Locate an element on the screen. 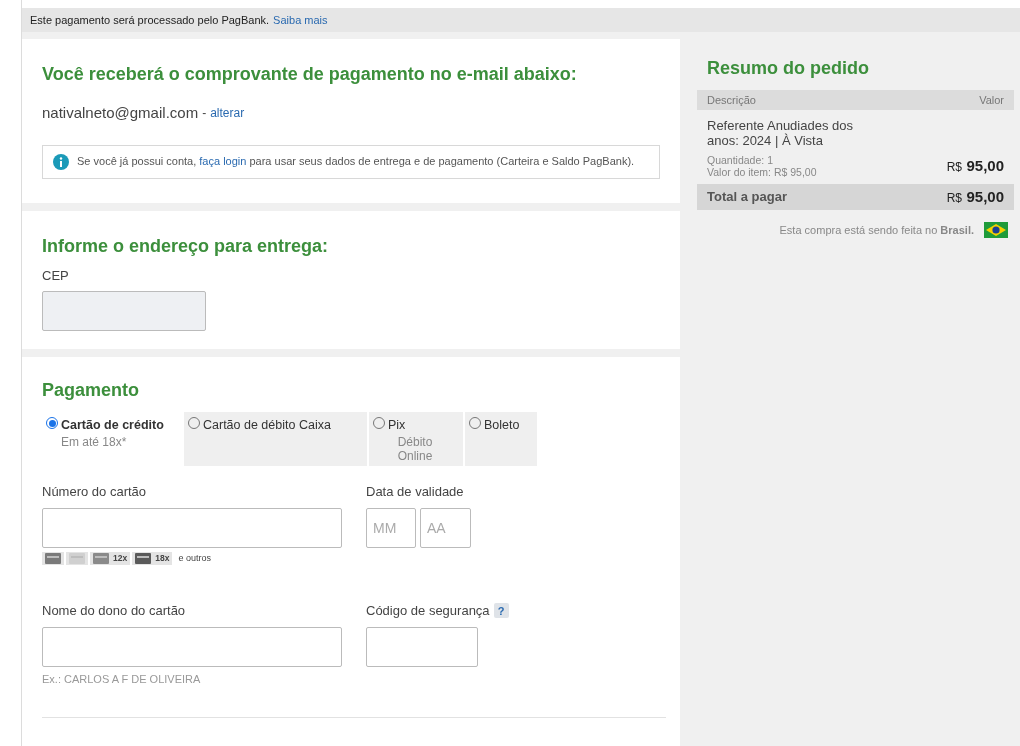 The image size is (1020, 746). summary-title: Resumo do pedido is located at coordinates (788, 68).